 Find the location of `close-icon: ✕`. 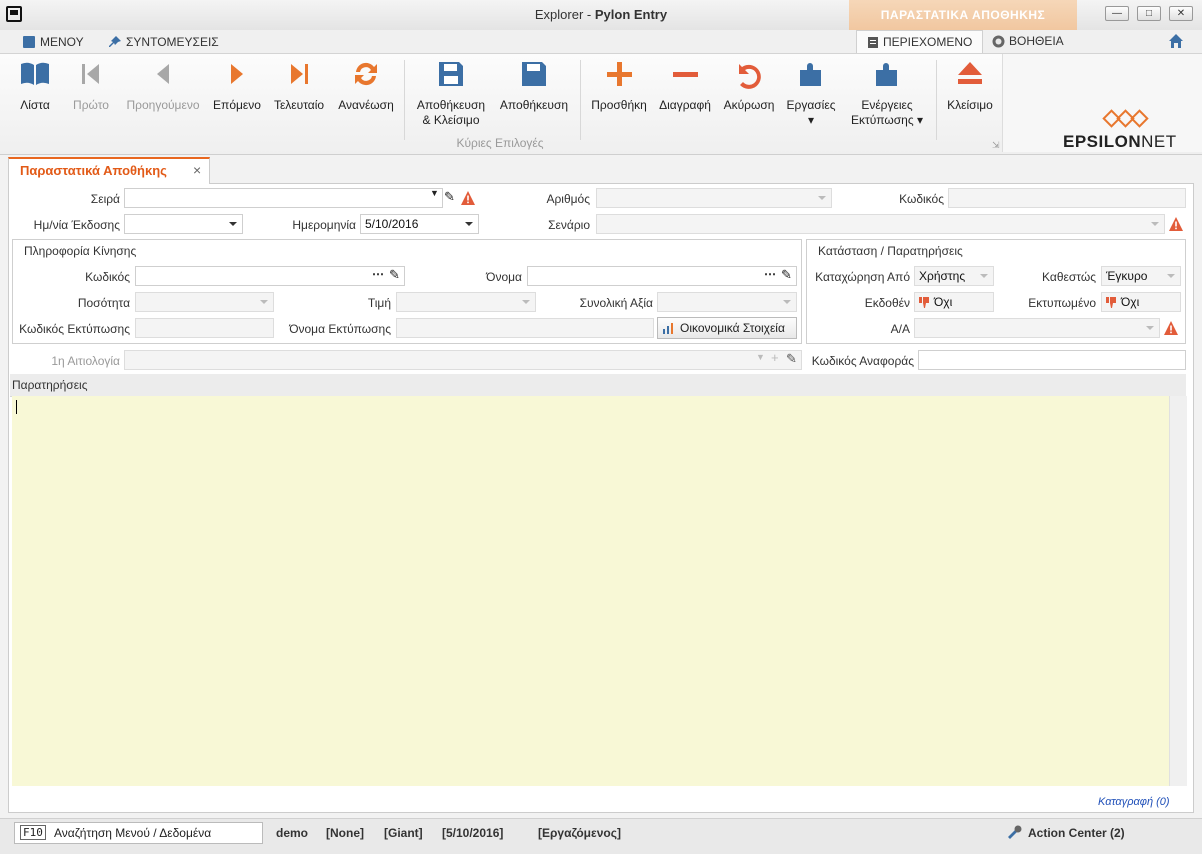

close-icon: ✕ is located at coordinates (1181, 13).